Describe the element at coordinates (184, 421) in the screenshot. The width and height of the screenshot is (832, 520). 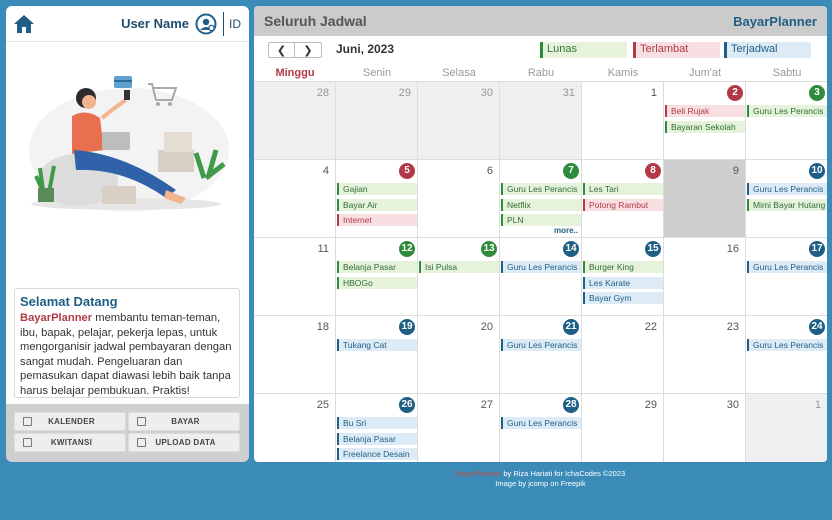
I see `bayar-button: BAYAR` at that location.